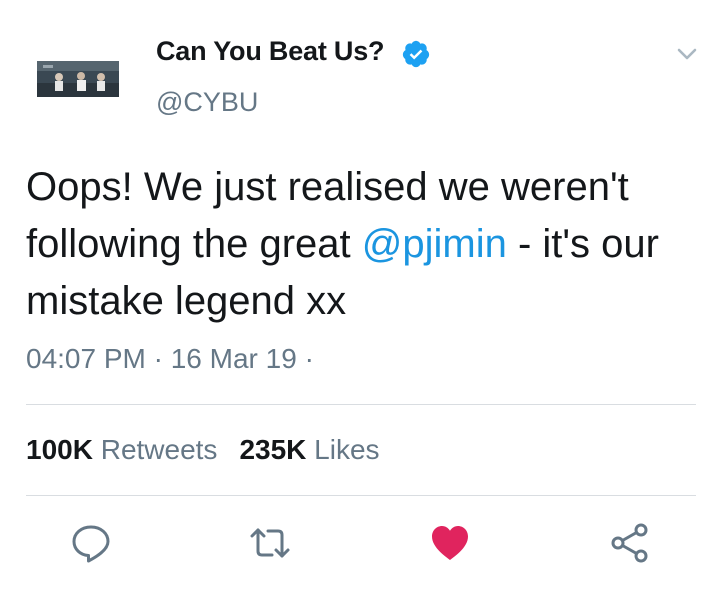 This screenshot has height=595, width=720. Describe the element at coordinates (207, 102) in the screenshot. I see `handle: @CYBU` at that location.